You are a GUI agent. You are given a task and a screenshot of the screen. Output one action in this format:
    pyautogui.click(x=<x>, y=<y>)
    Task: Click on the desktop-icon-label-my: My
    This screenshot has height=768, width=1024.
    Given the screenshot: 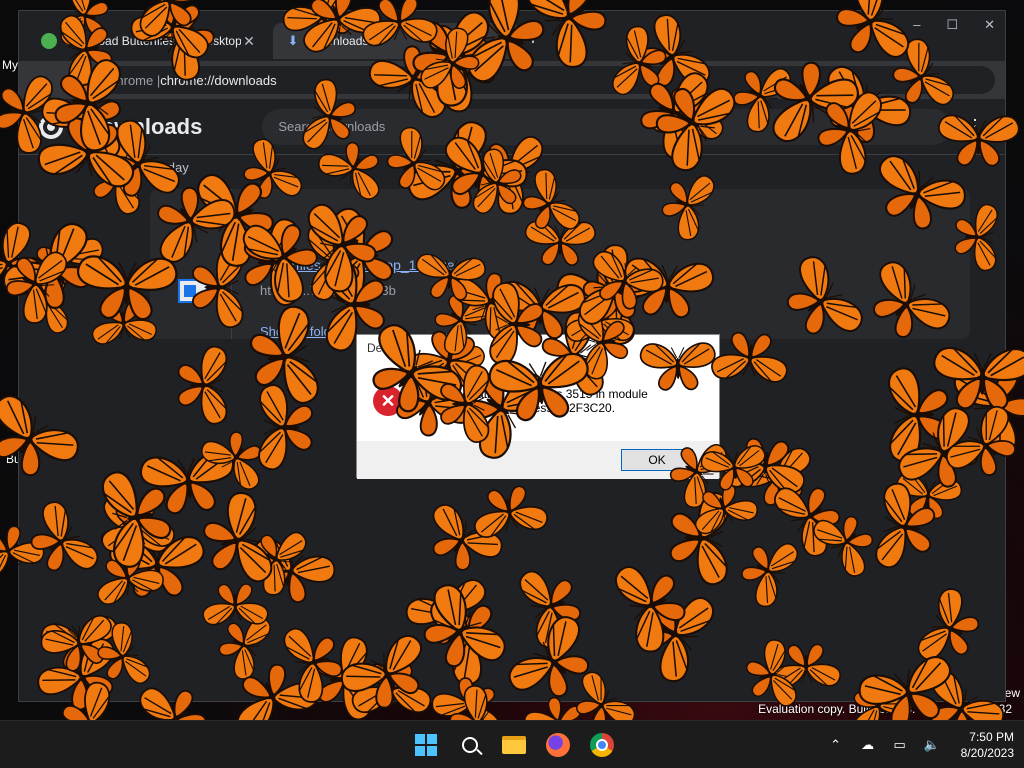 What is the action you would take?
    pyautogui.click(x=10, y=65)
    